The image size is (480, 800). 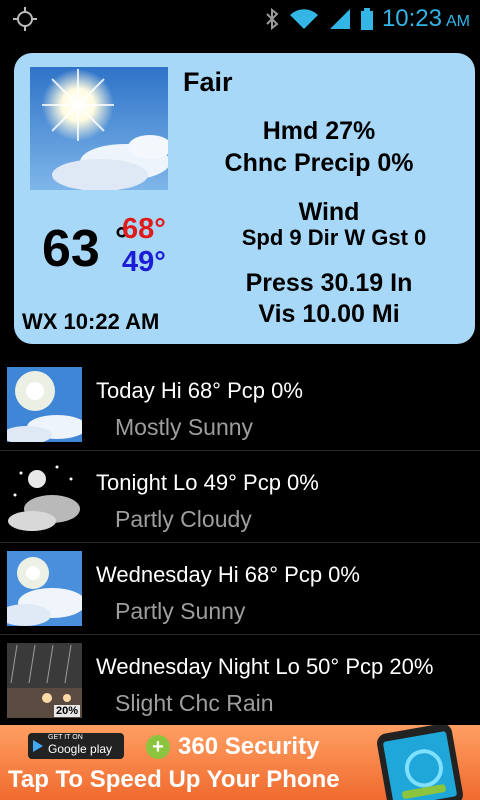 What do you see at coordinates (183, 519) in the screenshot?
I see `forecast-description: Partly Cloudy` at bounding box center [183, 519].